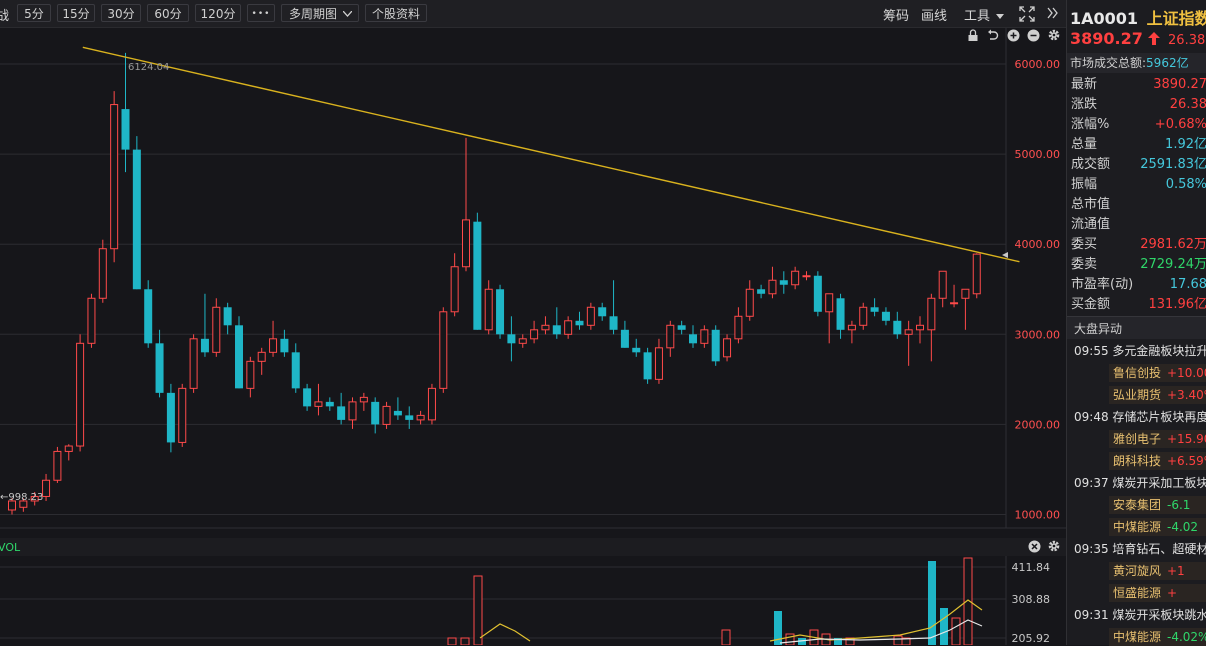  What do you see at coordinates (1106, 38) in the screenshot?
I see `current-price: 3890.27` at bounding box center [1106, 38].